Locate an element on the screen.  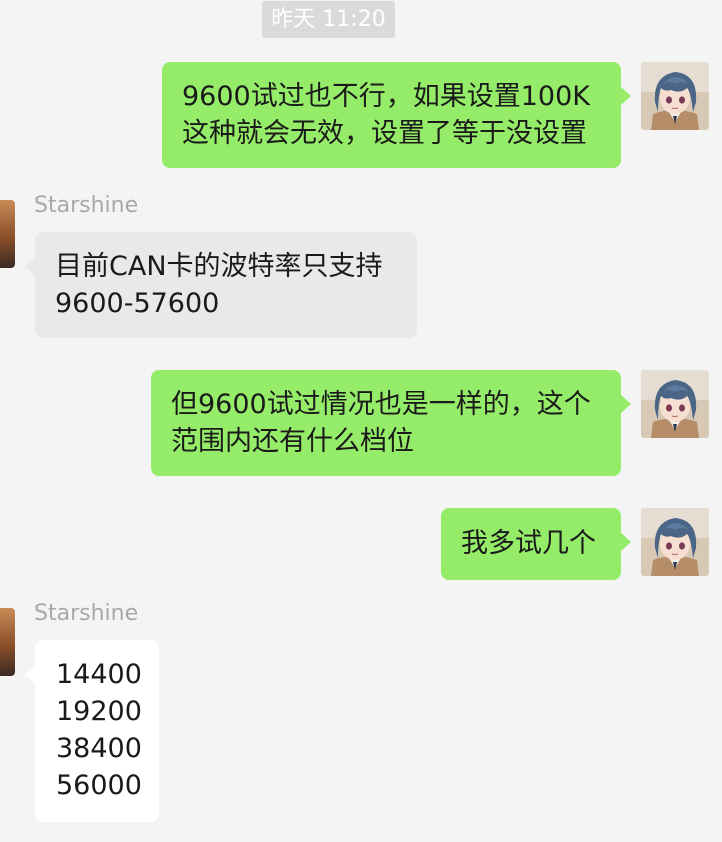
message-text-line: 范围内还有什么档位 is located at coordinates (292, 441).